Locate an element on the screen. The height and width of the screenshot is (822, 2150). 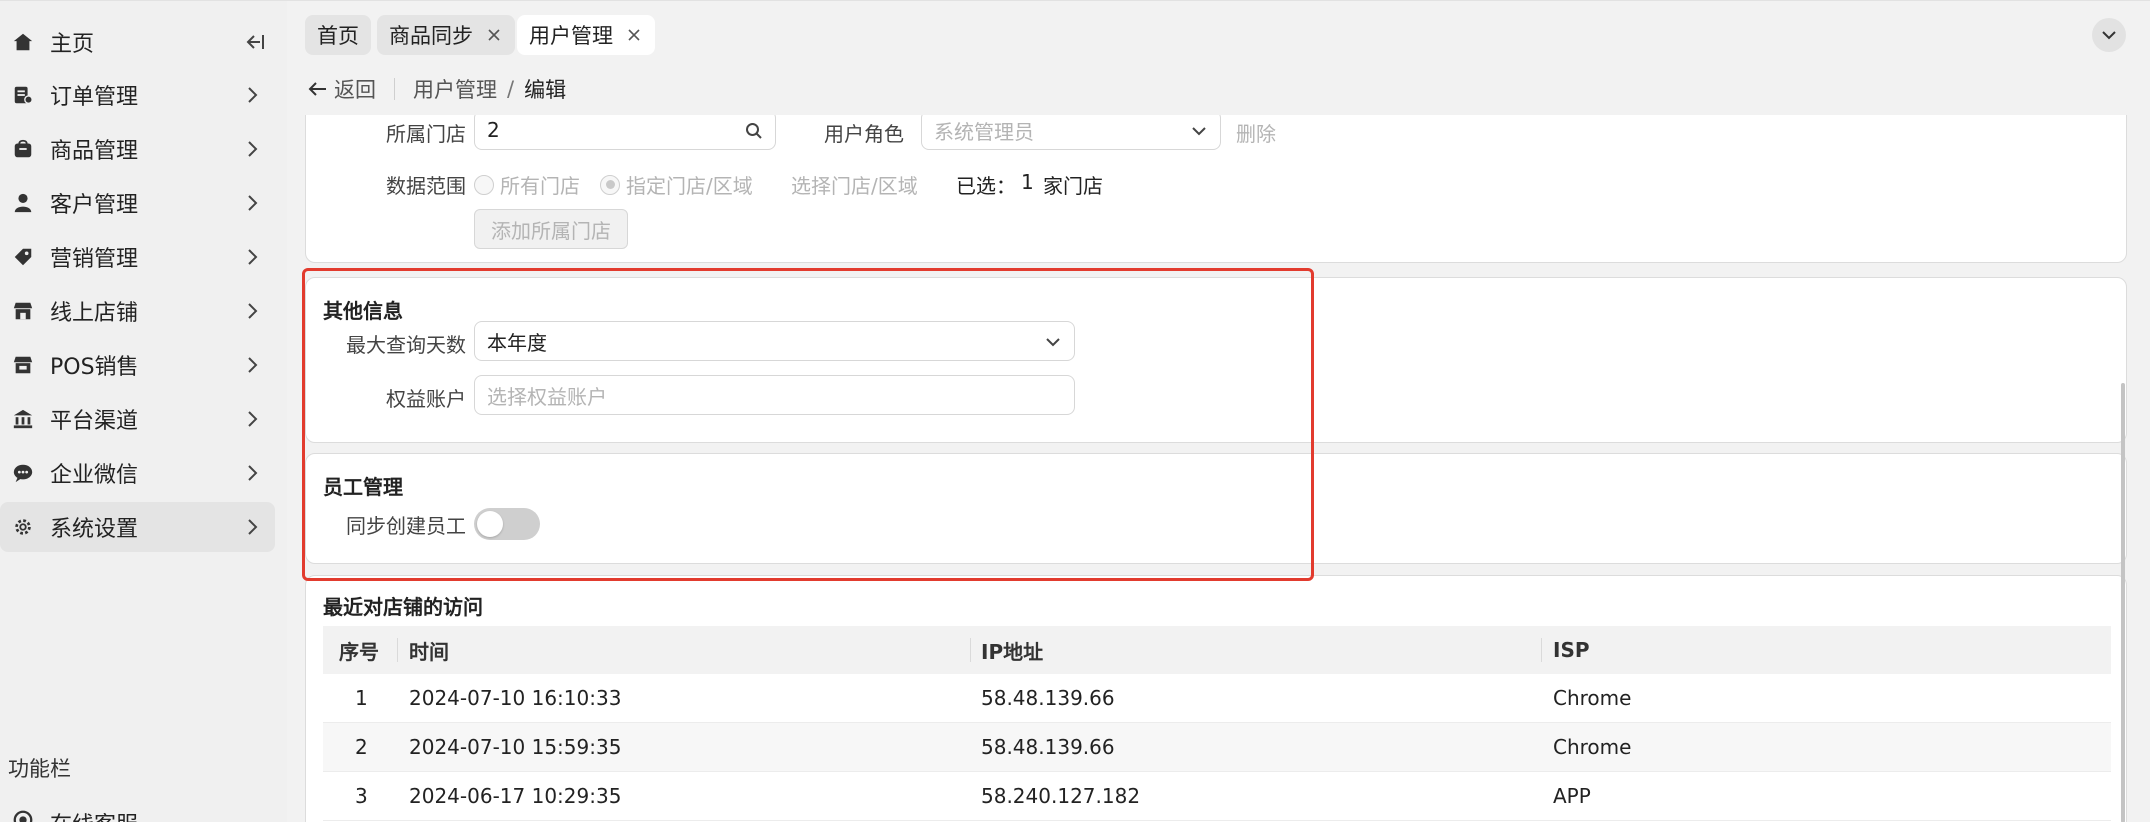
employee-card: 员工管理 同步创建员工 is located at coordinates (1216, 508).